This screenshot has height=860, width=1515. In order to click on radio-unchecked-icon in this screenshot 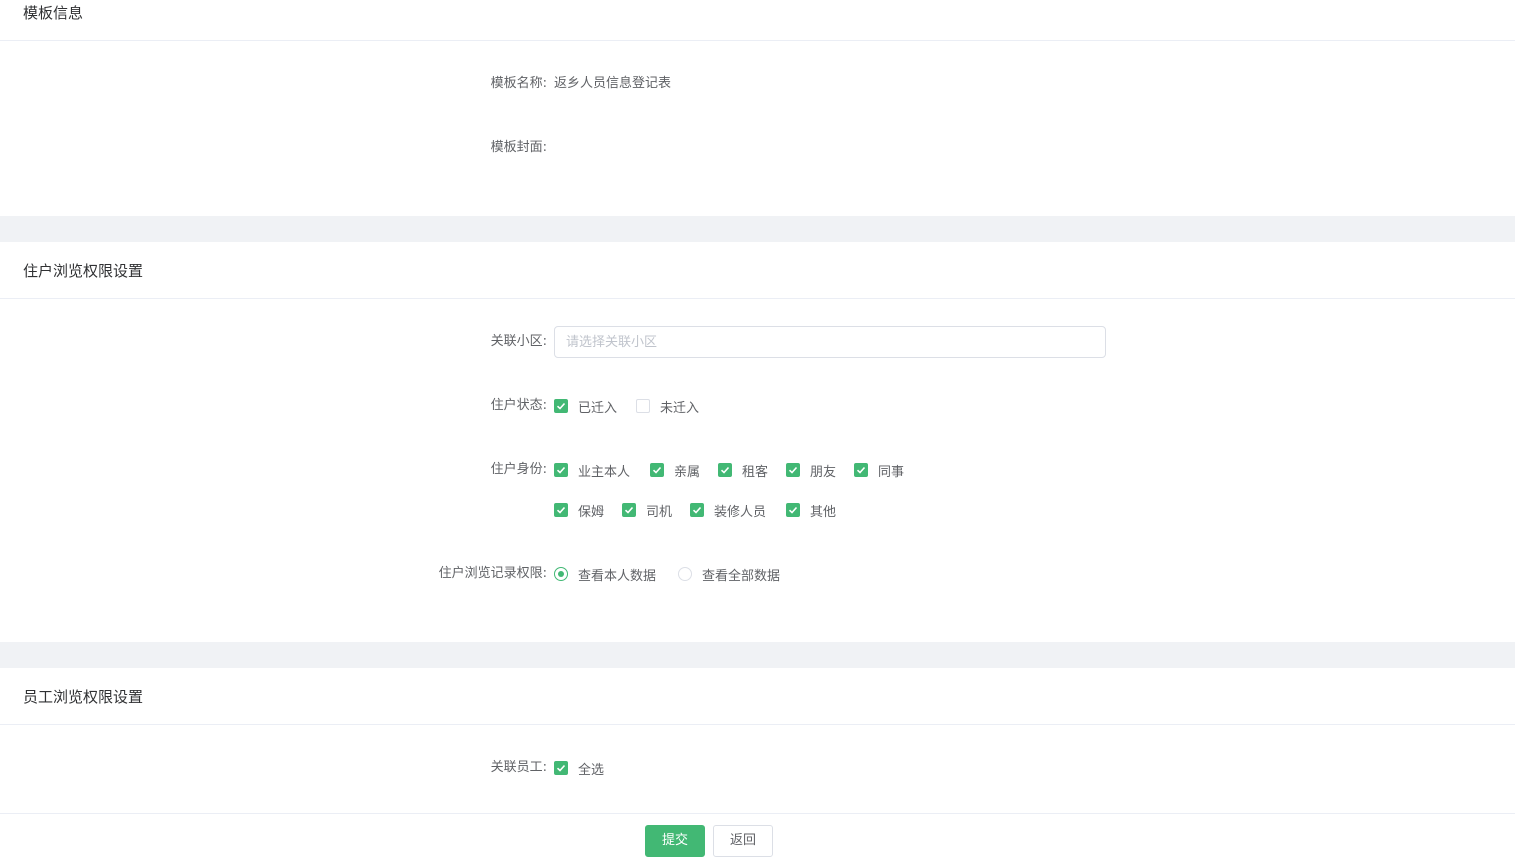, I will do `click(685, 574)`.